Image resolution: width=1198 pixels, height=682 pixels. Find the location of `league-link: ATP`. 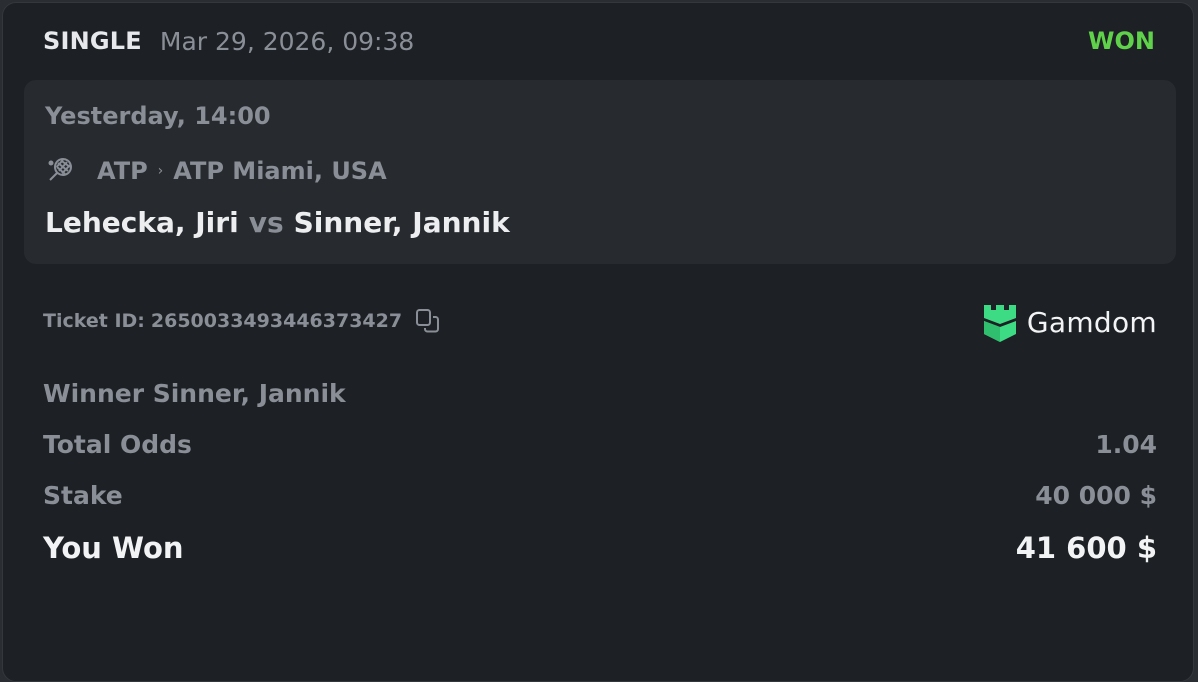

league-link: ATP is located at coordinates (122, 171).